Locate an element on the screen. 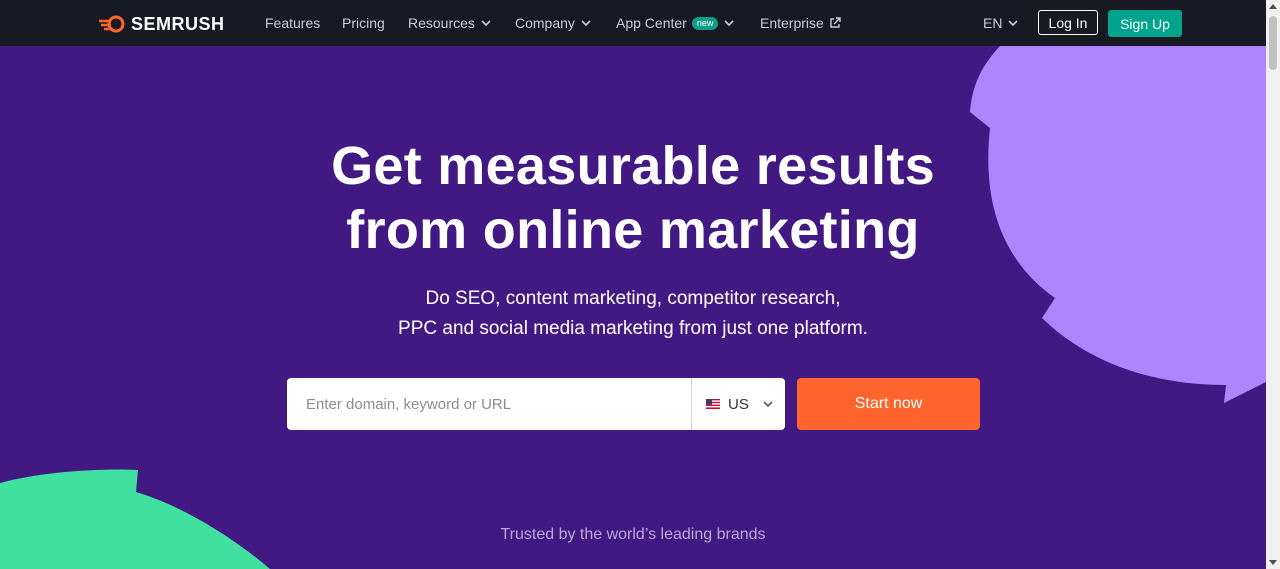  nav-resources: Resources is located at coordinates (449, 23).